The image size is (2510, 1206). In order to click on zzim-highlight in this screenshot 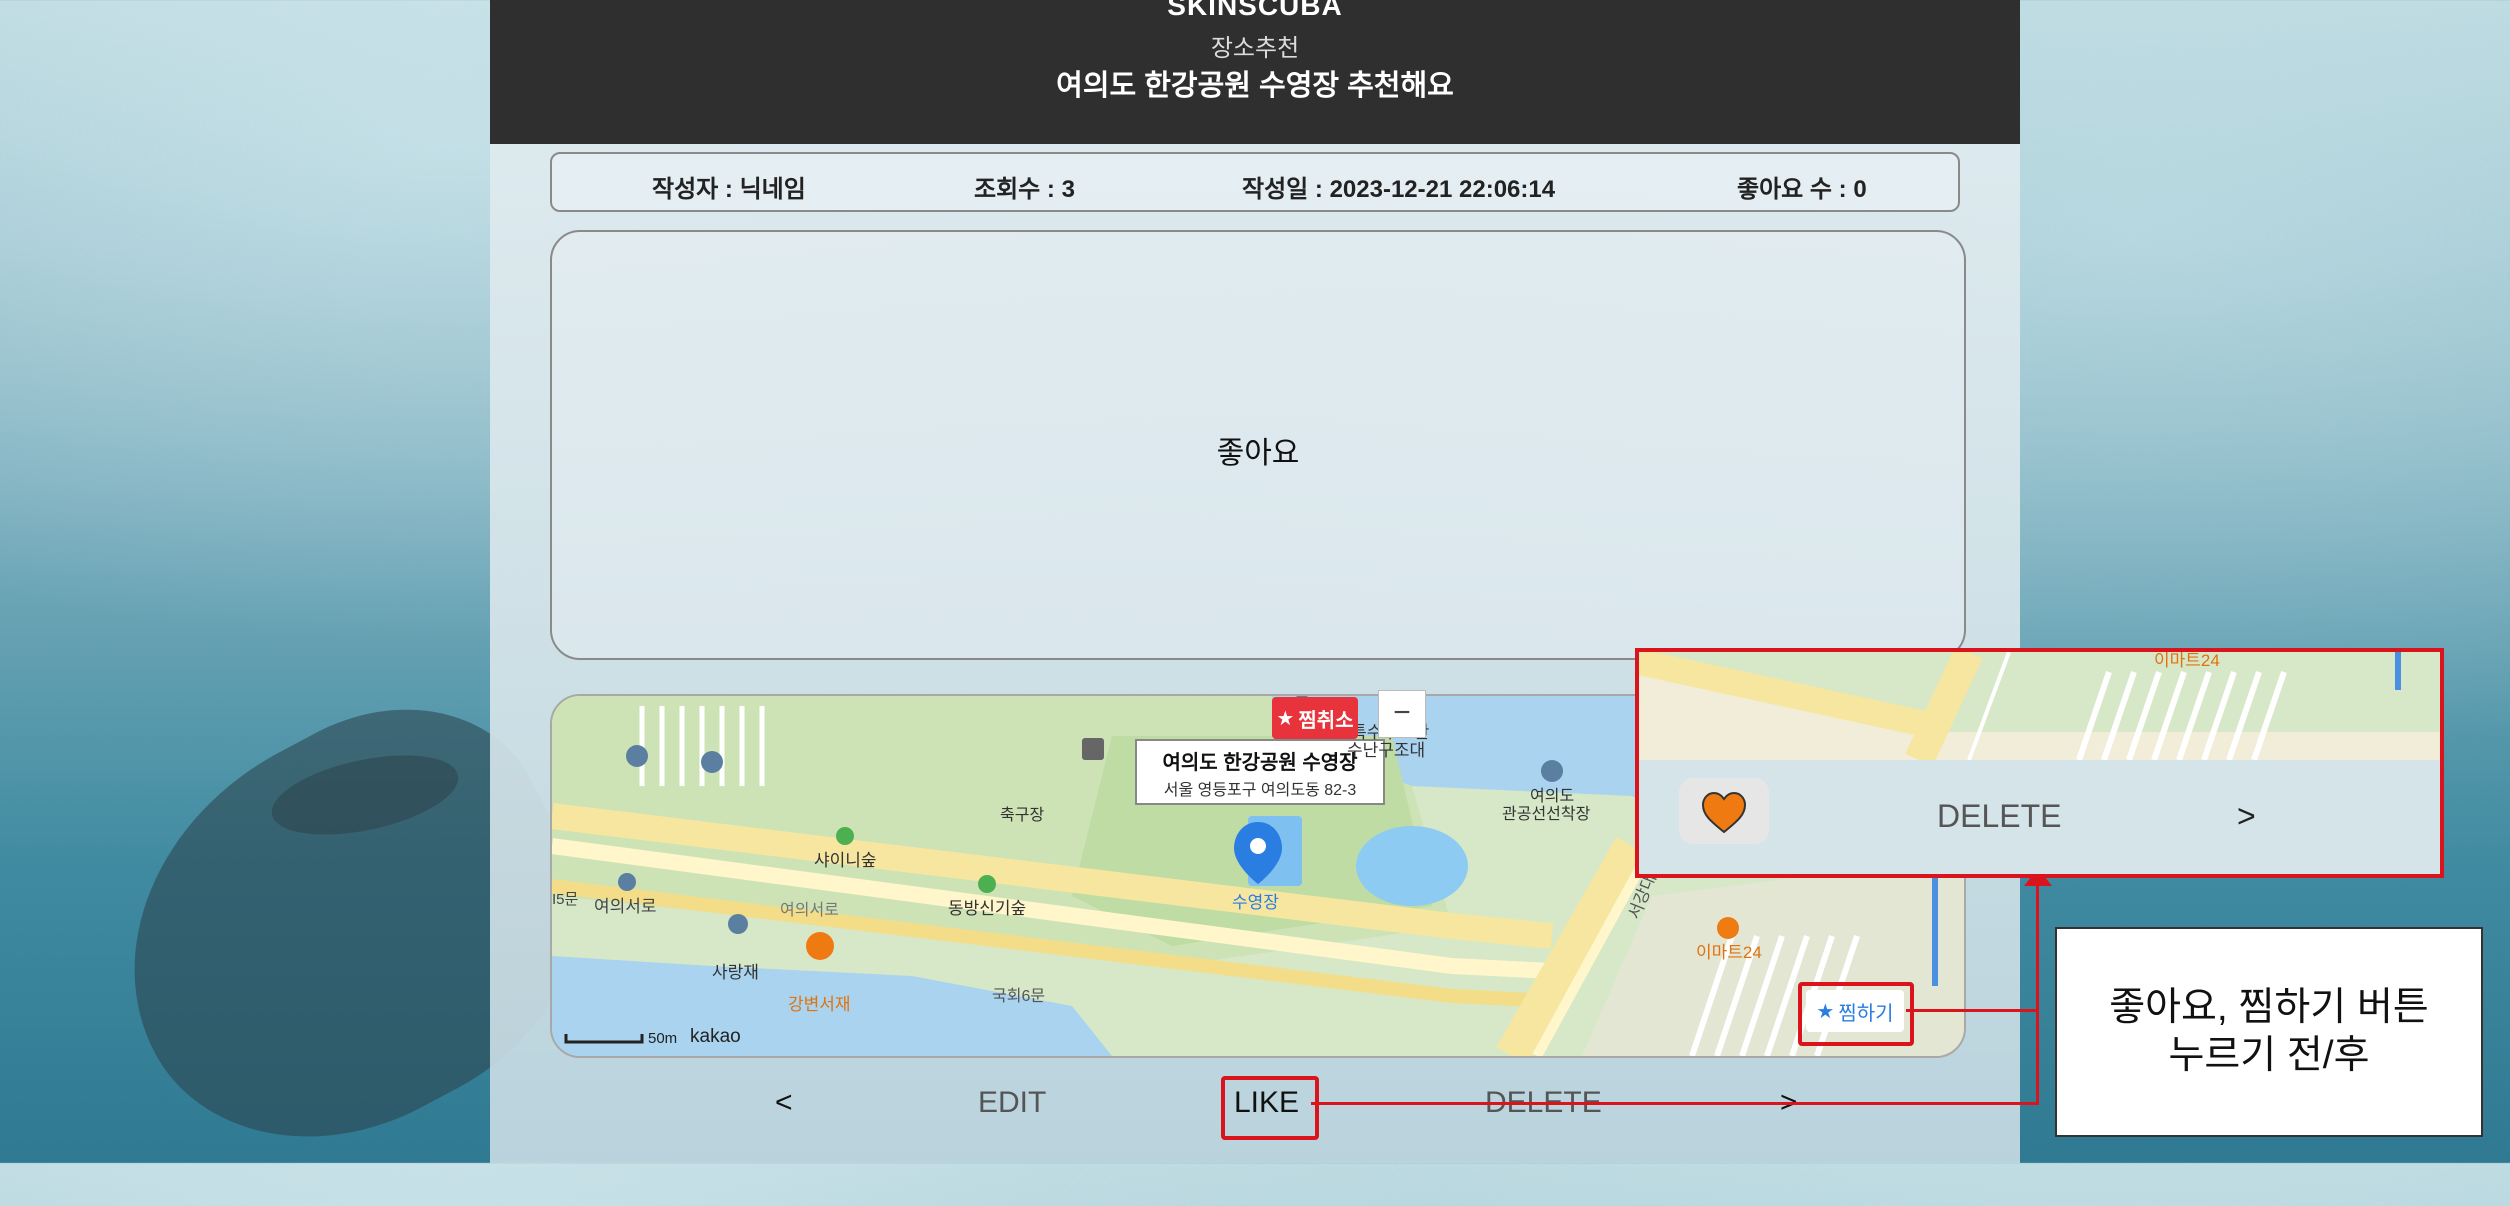, I will do `click(1856, 1014)`.